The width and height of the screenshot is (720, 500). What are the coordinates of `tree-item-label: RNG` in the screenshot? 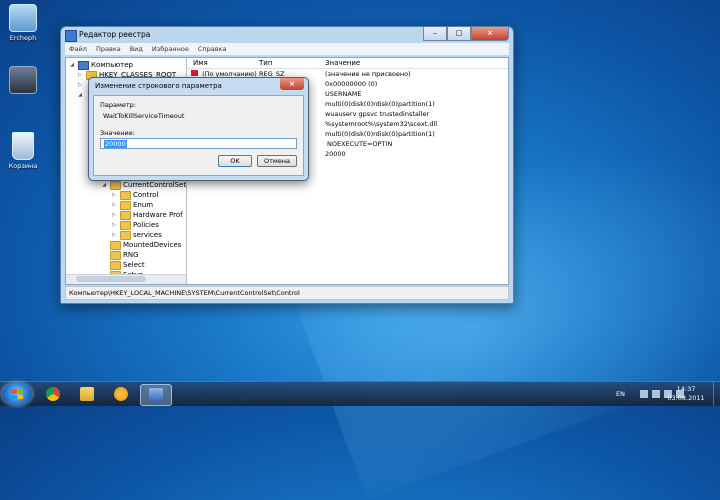 It's located at (131, 255).